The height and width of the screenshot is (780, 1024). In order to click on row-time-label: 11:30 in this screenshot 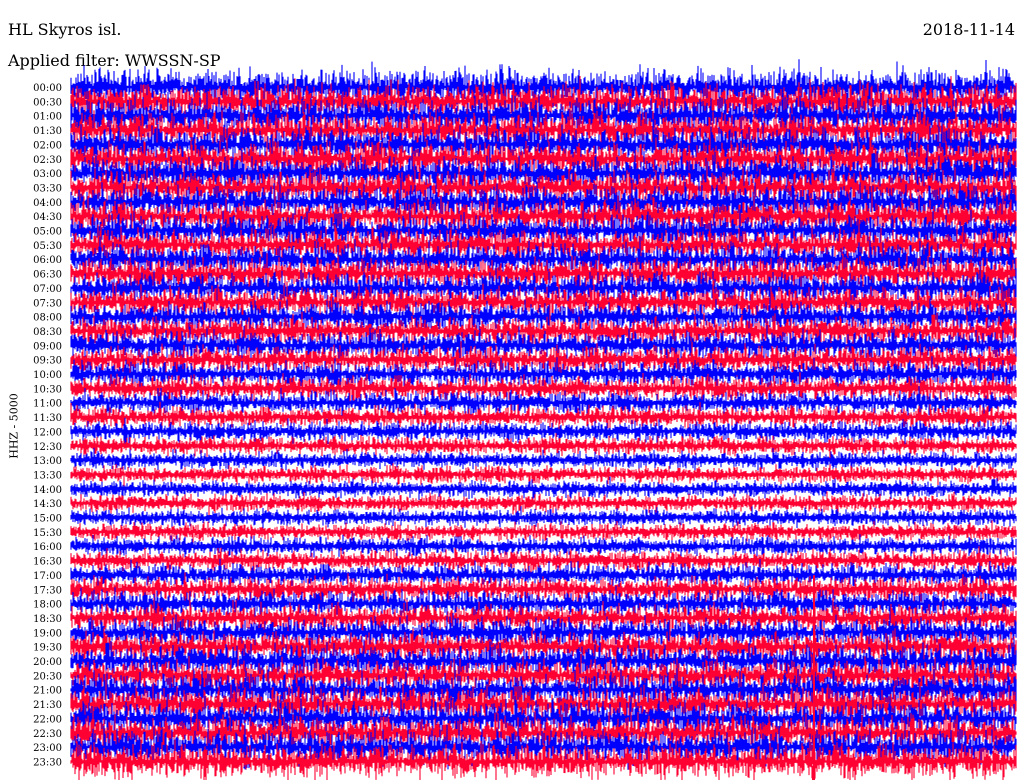, I will do `click(47, 418)`.